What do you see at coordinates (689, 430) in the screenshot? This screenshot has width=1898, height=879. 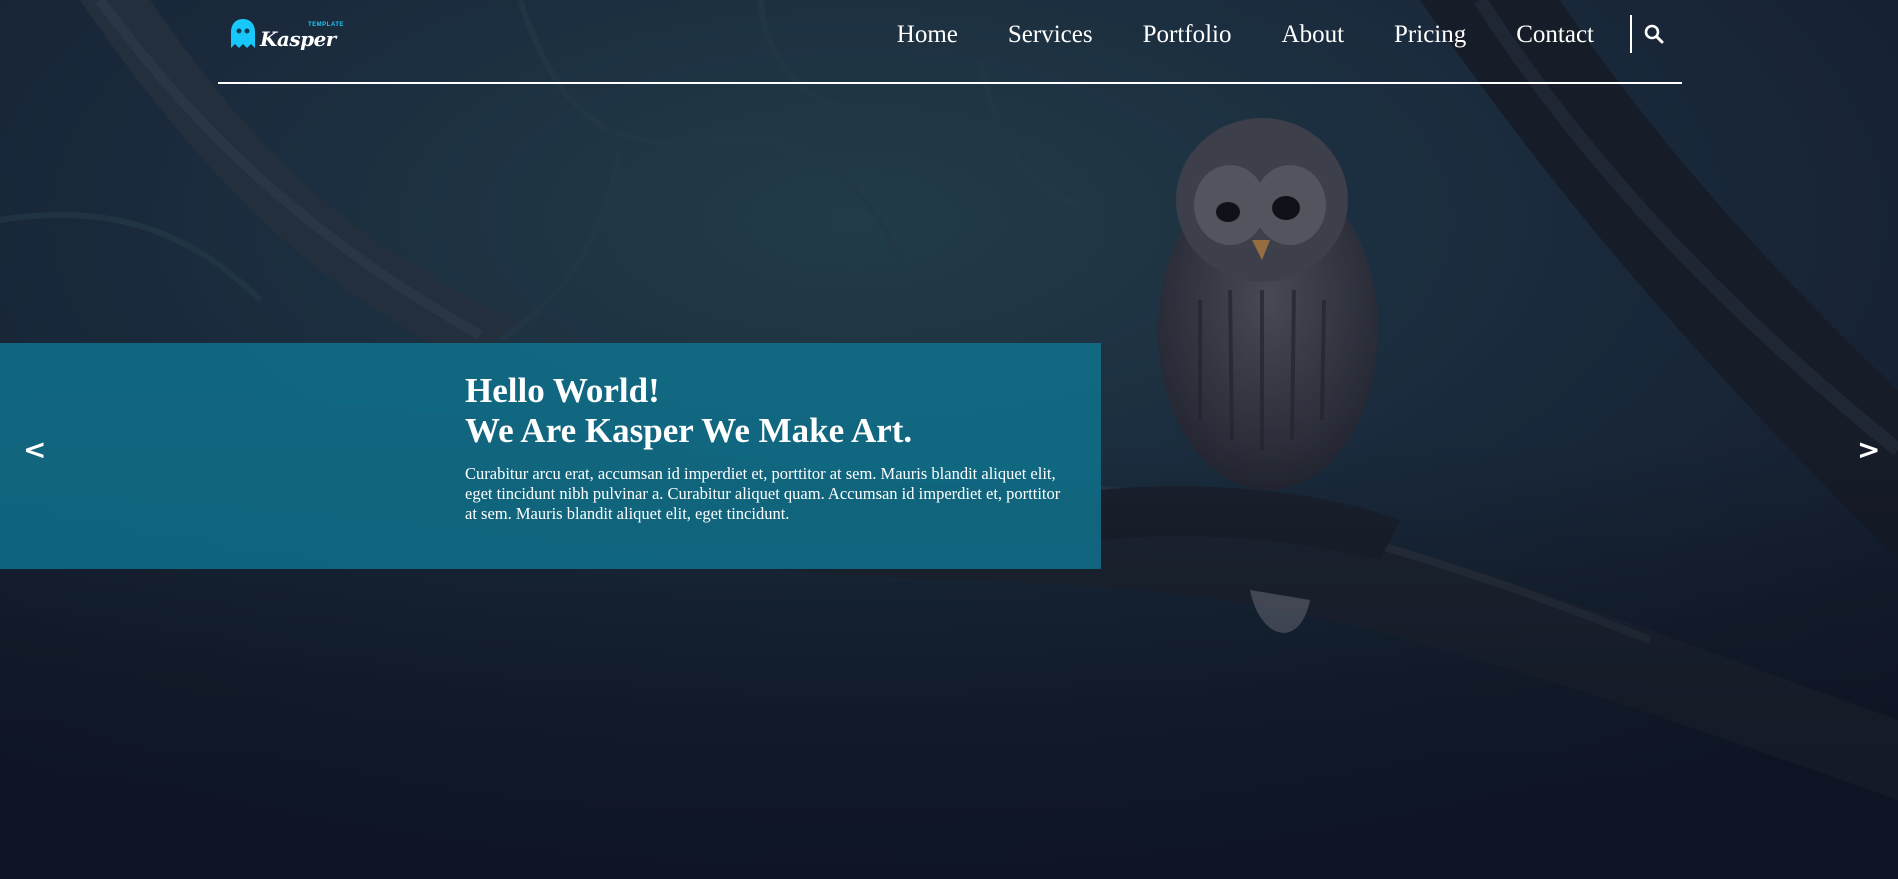 I see `hero-title-line2: We Are Kasper We Make Art.` at bounding box center [689, 430].